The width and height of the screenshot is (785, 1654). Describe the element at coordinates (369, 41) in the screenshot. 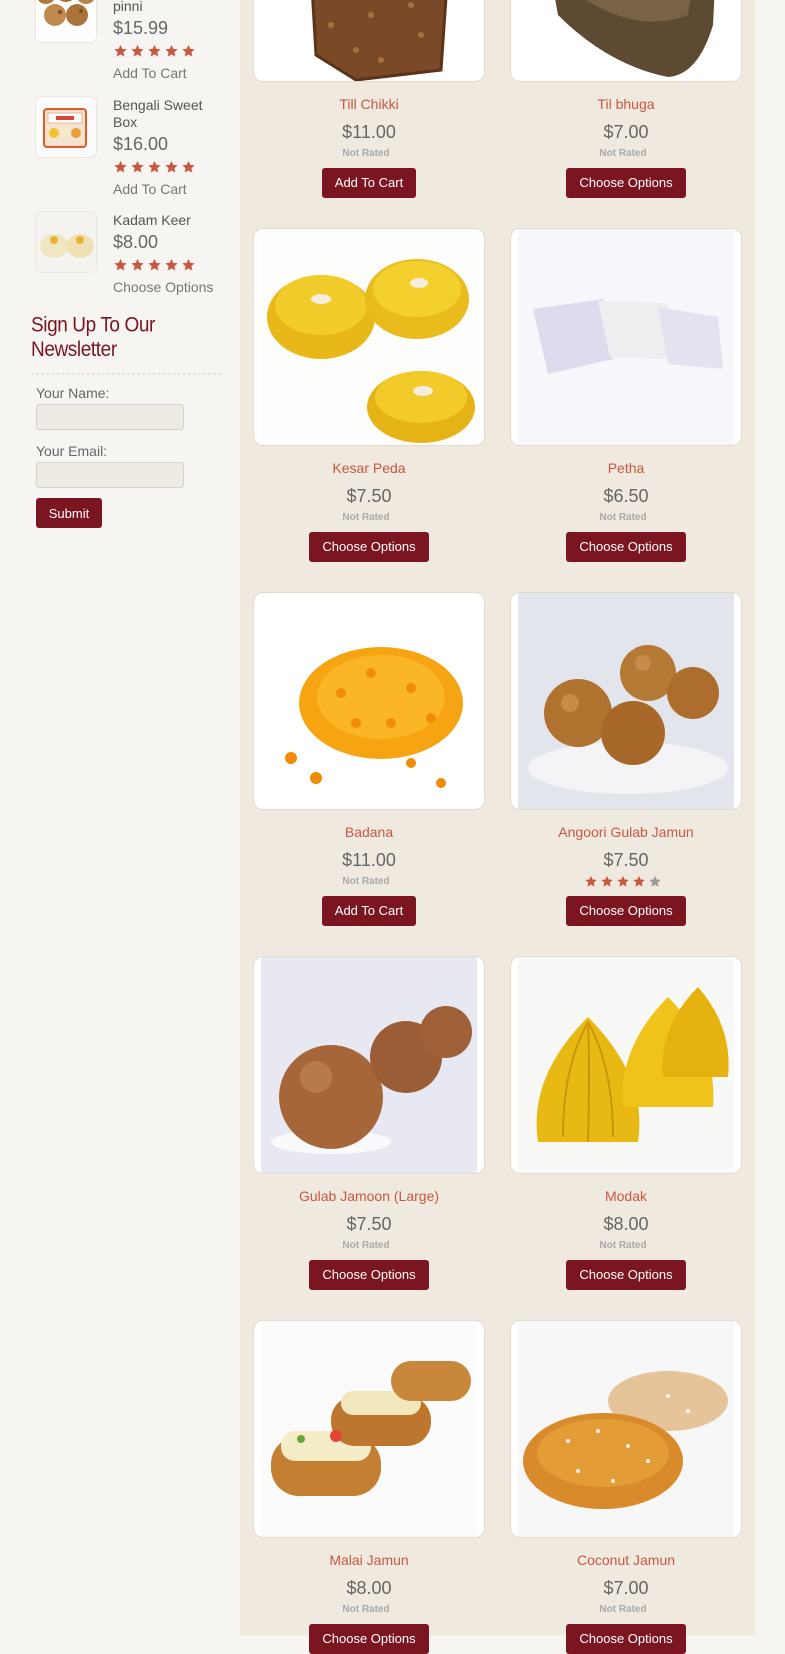

I see `till-chikki-image` at that location.